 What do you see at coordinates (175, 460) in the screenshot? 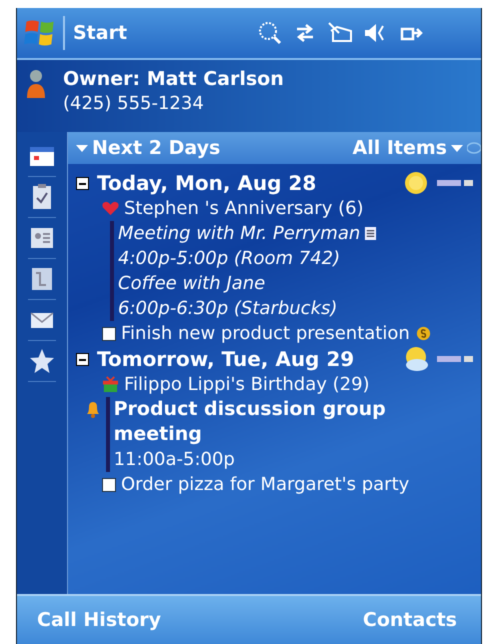
I see `appointment-time: 11:00a-5:00p` at bounding box center [175, 460].